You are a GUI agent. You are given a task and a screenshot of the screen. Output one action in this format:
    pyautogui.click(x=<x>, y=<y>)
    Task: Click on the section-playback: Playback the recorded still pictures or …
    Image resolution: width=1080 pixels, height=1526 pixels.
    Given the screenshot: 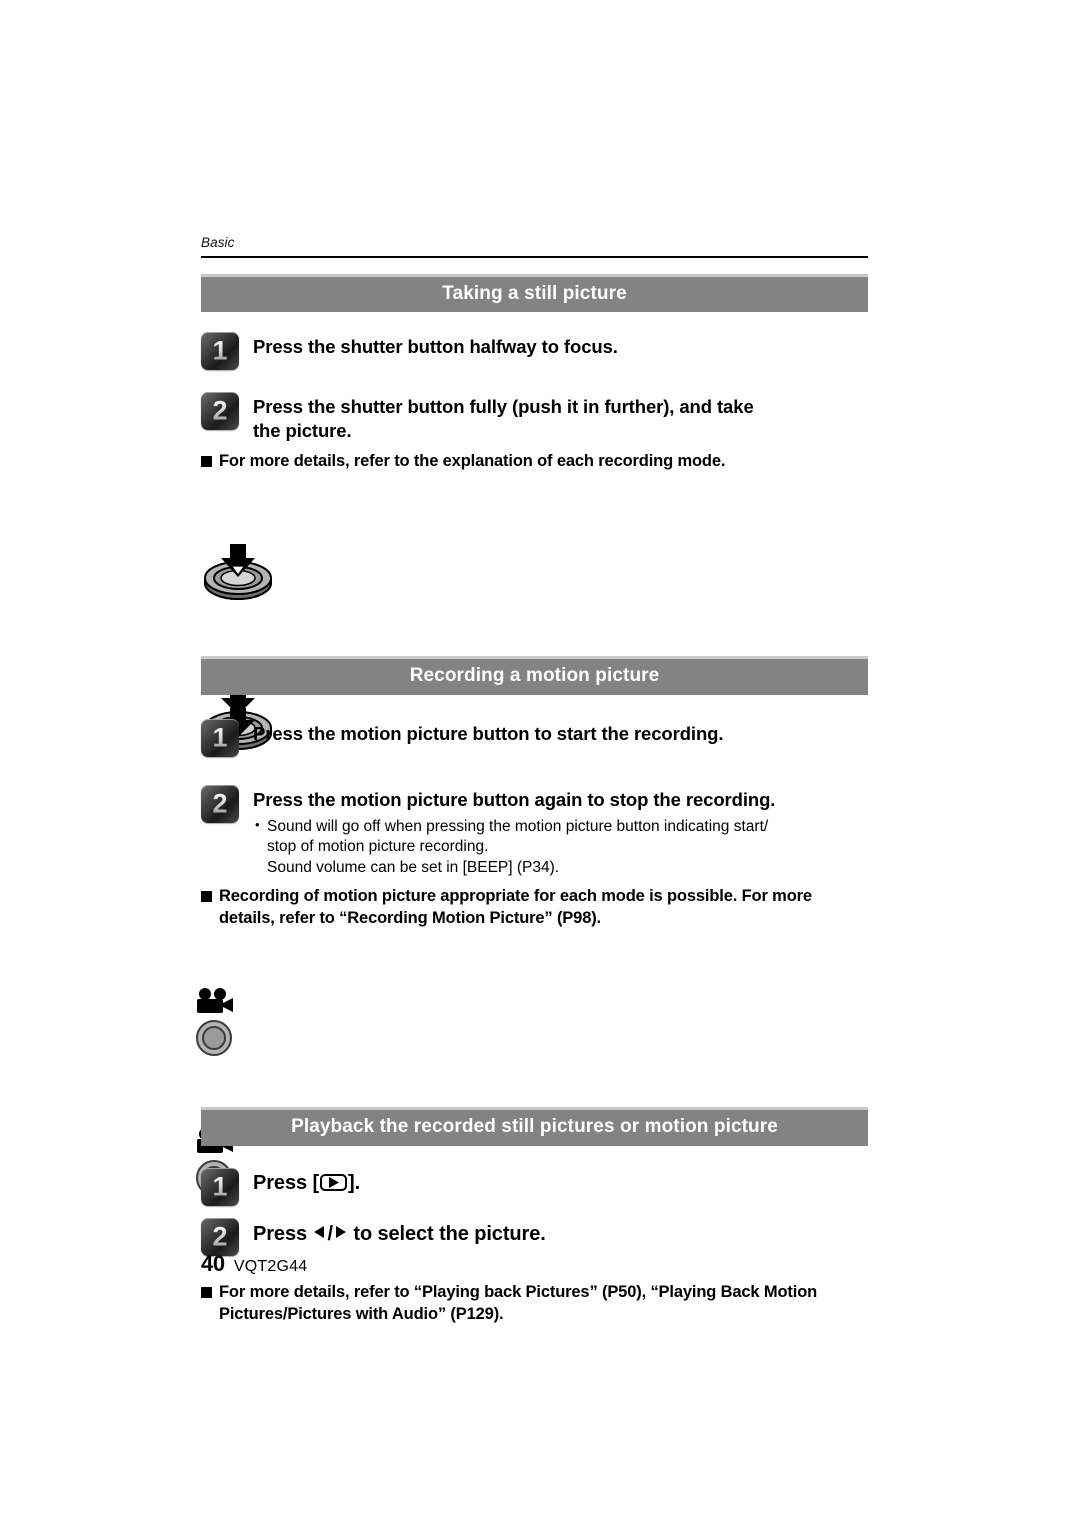 What is the action you would take?
    pyautogui.click(x=534, y=1216)
    